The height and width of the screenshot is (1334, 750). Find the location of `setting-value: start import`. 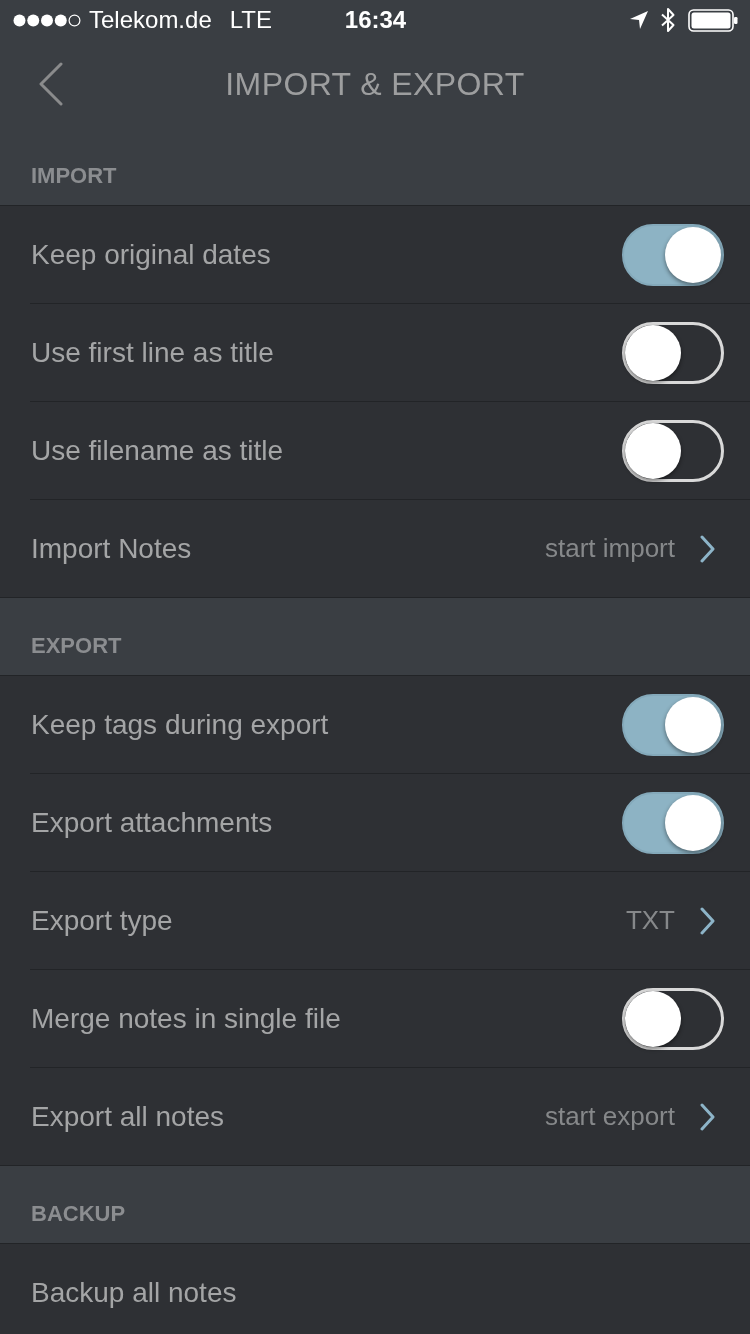

setting-value: start import is located at coordinates (609, 548).